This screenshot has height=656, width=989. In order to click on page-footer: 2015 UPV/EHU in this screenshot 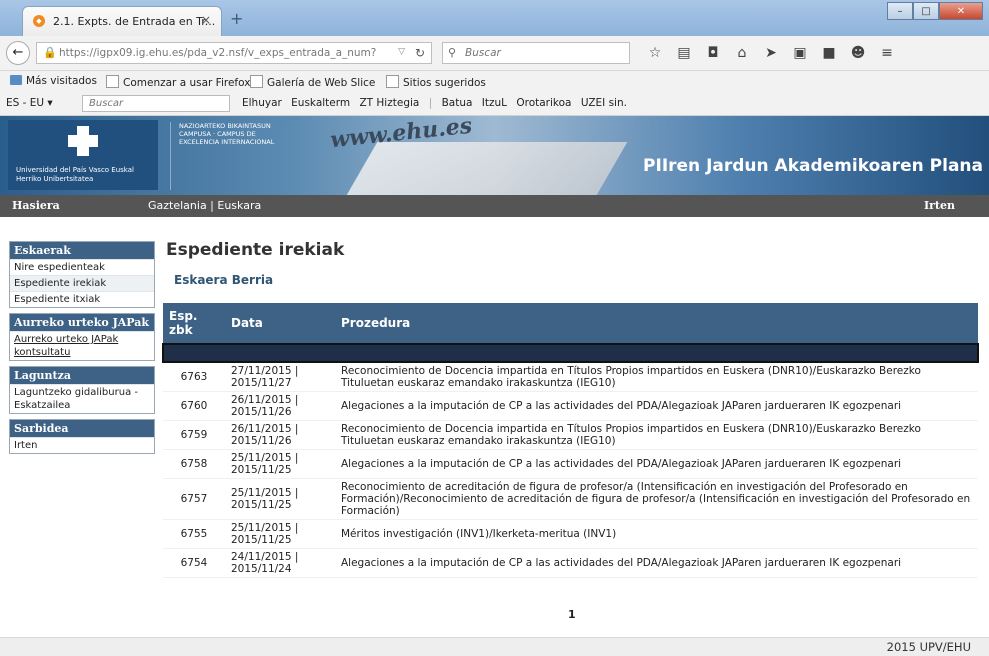, I will do `click(494, 646)`.